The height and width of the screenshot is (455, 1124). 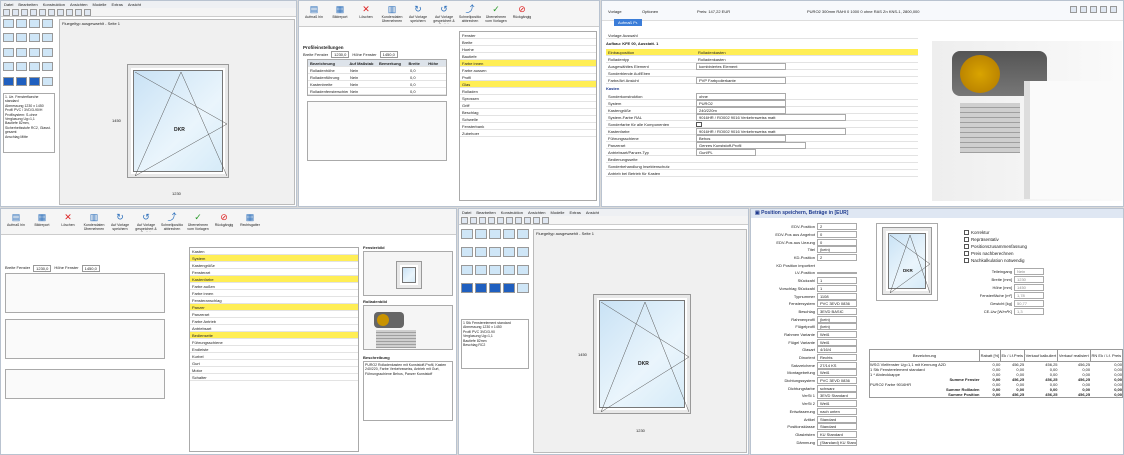 What do you see at coordinates (814, 342) in the screenshot?
I see `form-row: Flügel Variante Weiß` at bounding box center [814, 342].